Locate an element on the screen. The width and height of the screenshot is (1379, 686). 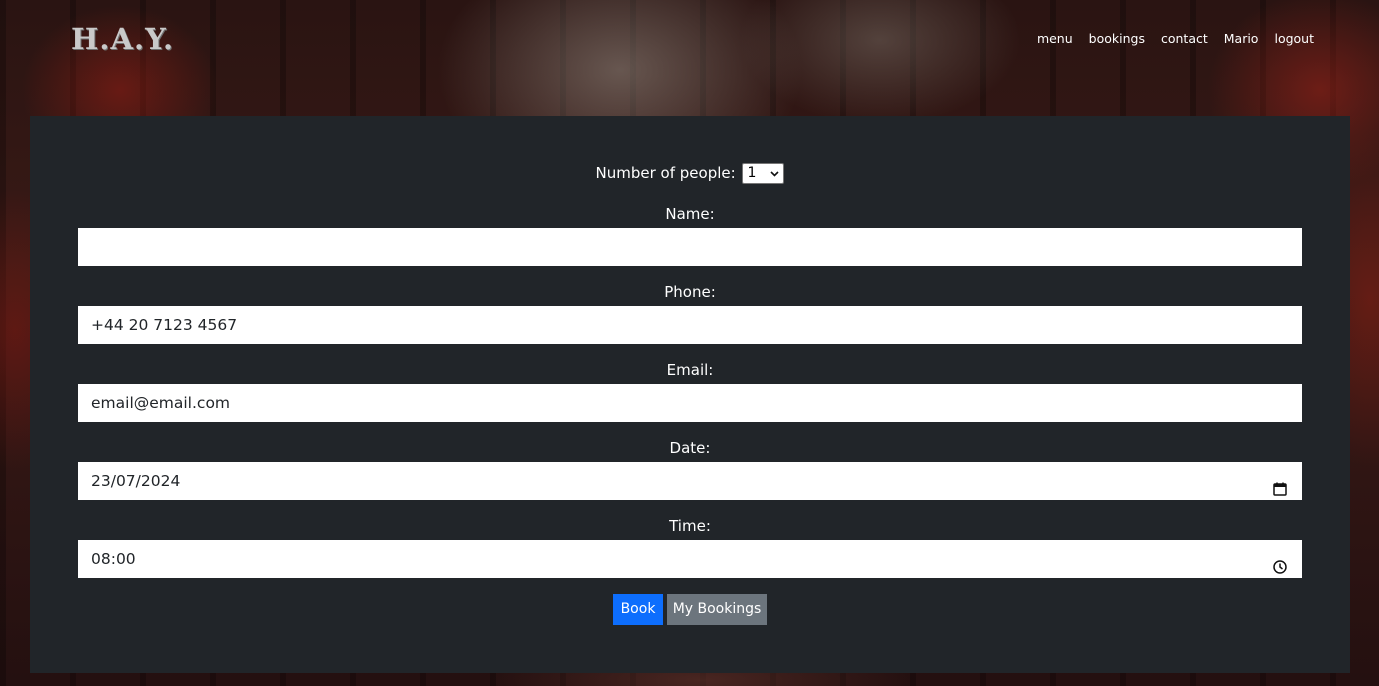
phone-input: +44 20 7123 4567 is located at coordinates (690, 325).